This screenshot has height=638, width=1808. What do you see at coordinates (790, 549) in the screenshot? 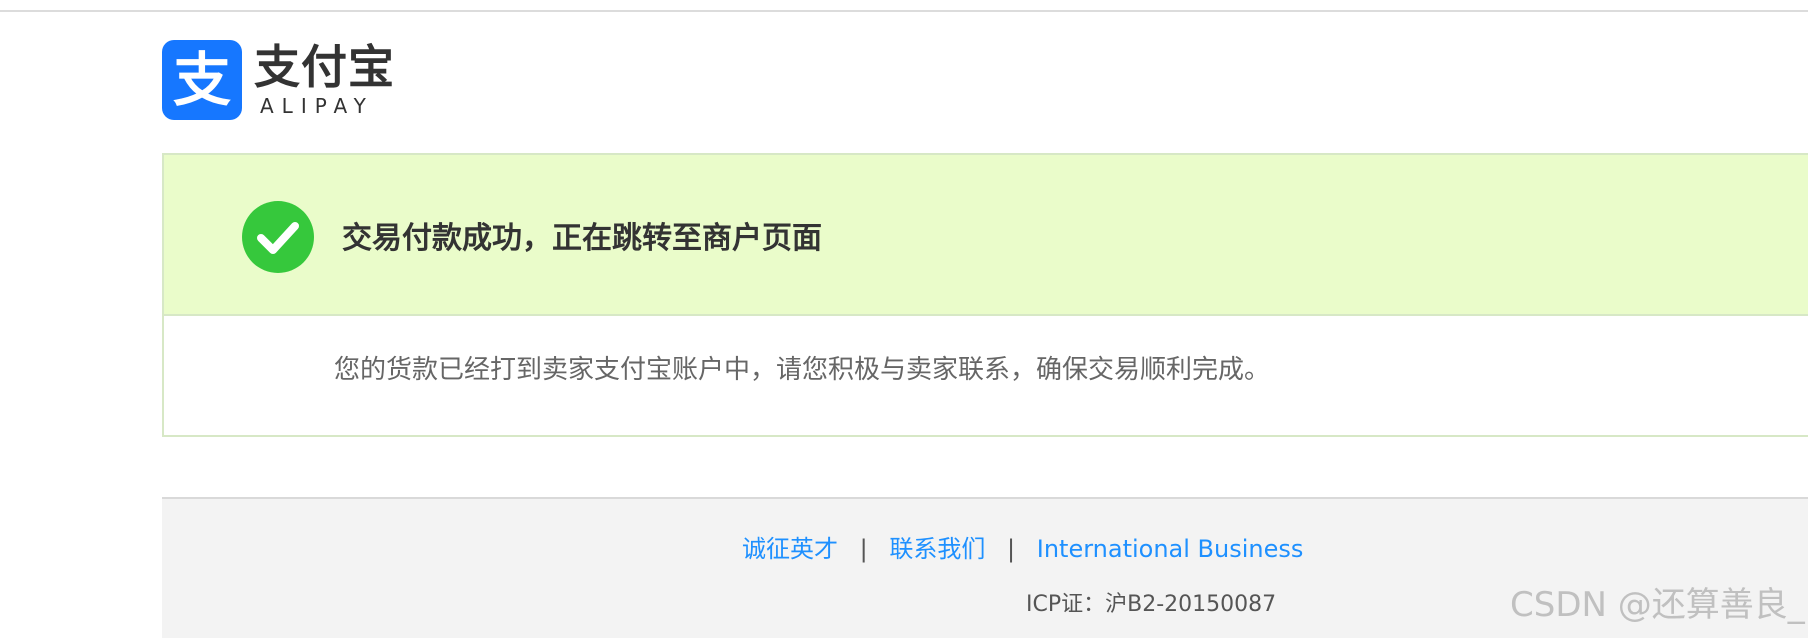
I see `footer-link-careers: 诚征英才` at bounding box center [790, 549].